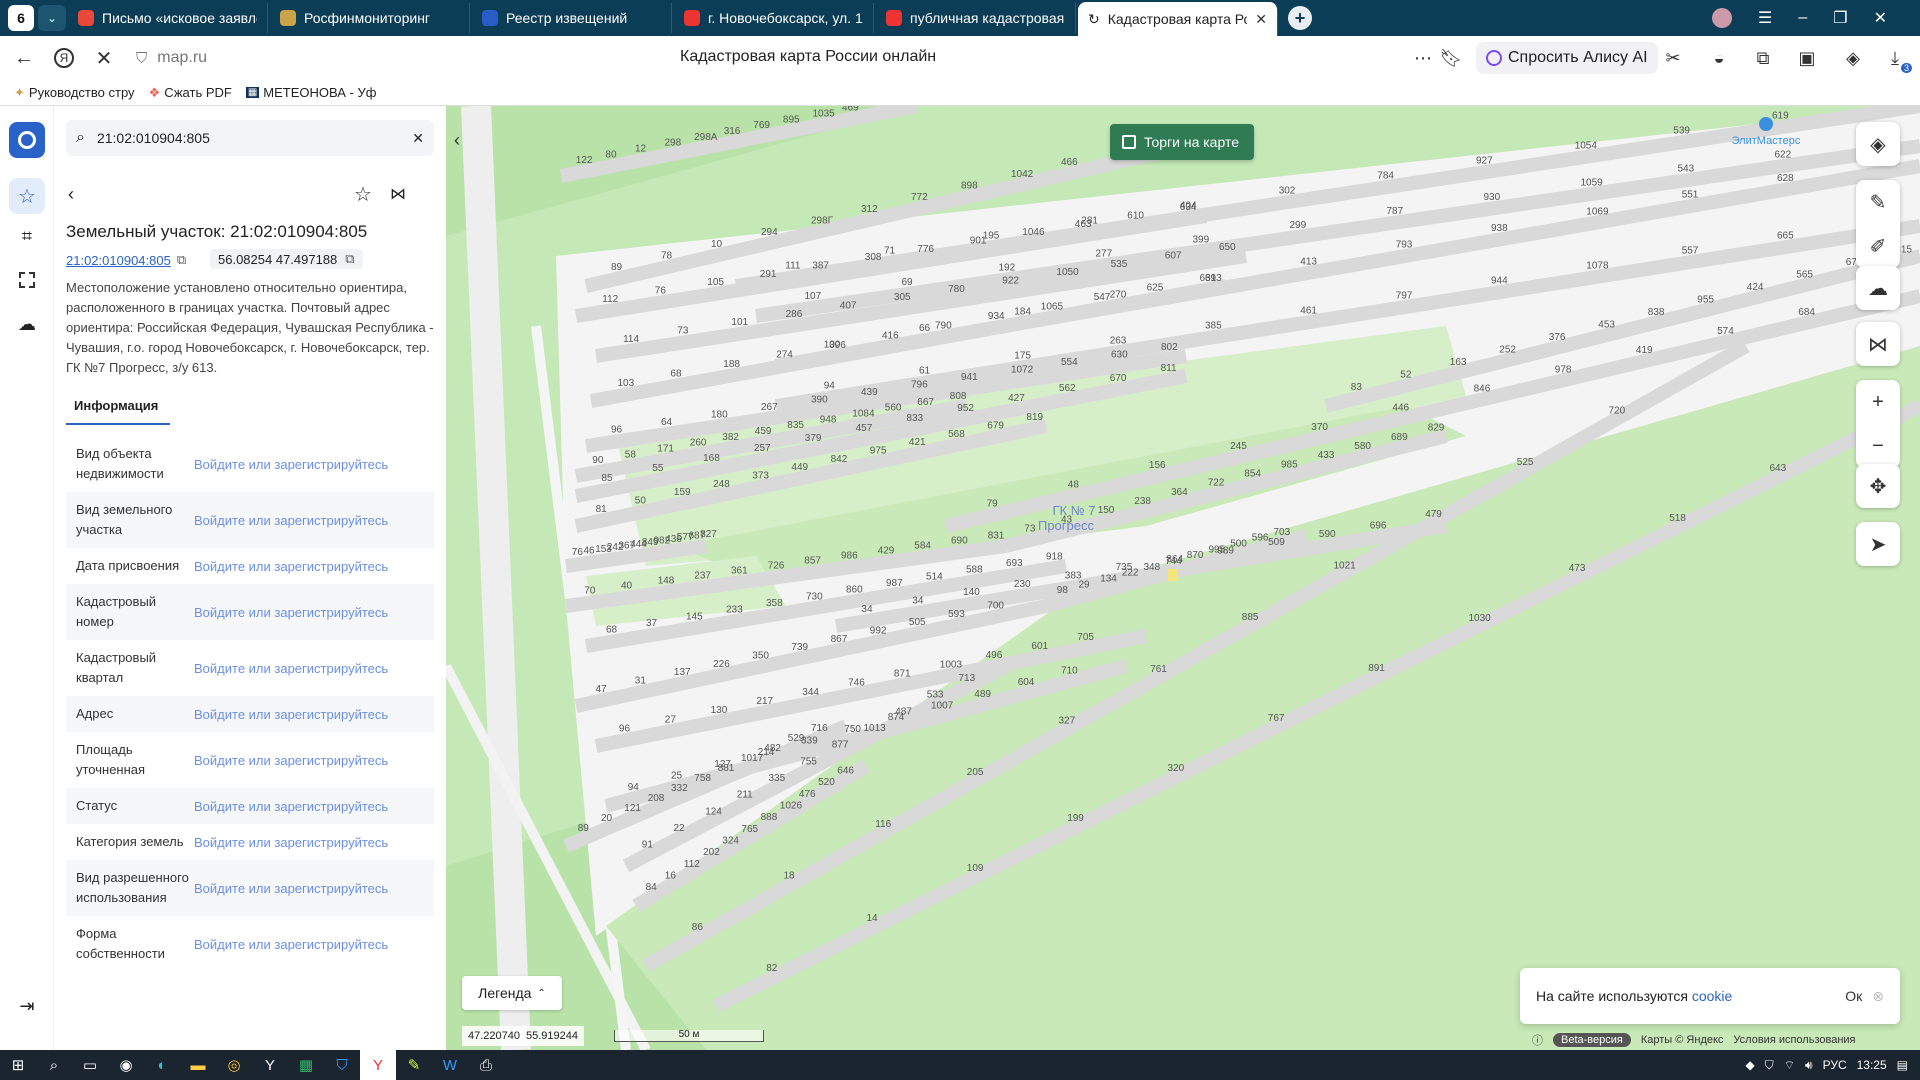 This screenshot has height=1080, width=1920. What do you see at coordinates (1673, 58) in the screenshot?
I see `extension-icon: ✂︎` at bounding box center [1673, 58].